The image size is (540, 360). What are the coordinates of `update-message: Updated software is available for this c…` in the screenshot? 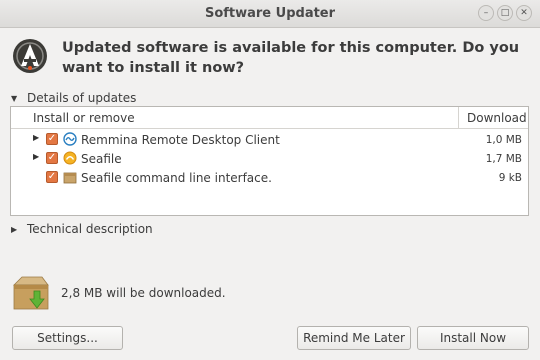 It's located at (291, 58).